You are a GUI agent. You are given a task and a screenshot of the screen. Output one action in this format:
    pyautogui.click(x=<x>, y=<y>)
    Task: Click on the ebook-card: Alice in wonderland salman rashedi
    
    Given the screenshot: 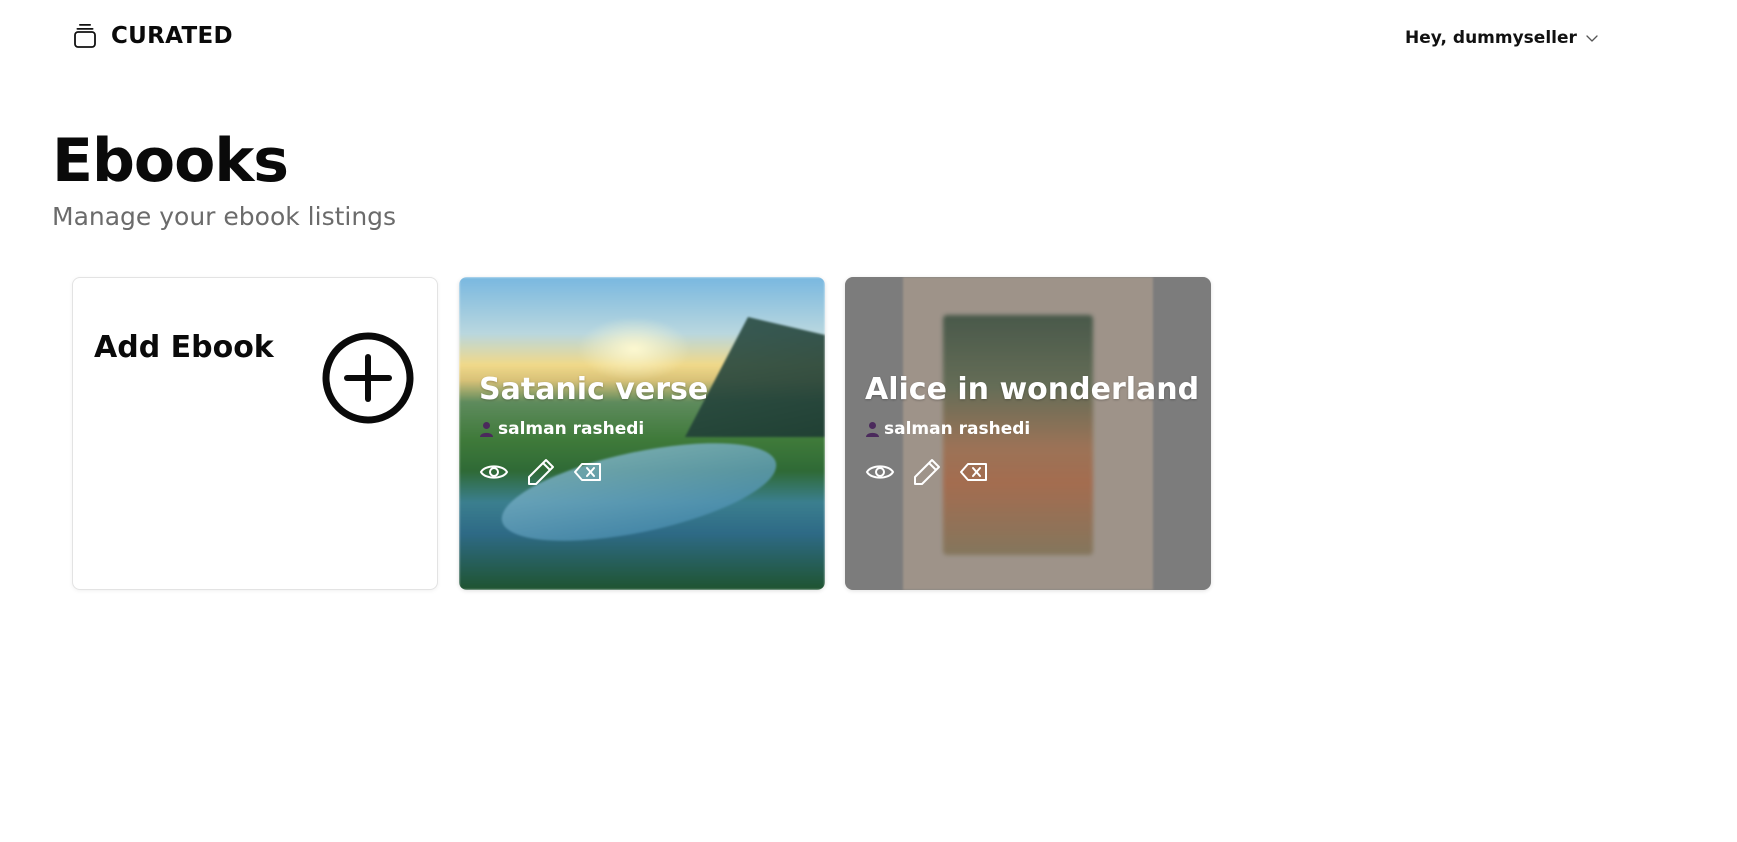 What is the action you would take?
    pyautogui.click(x=1028, y=433)
    